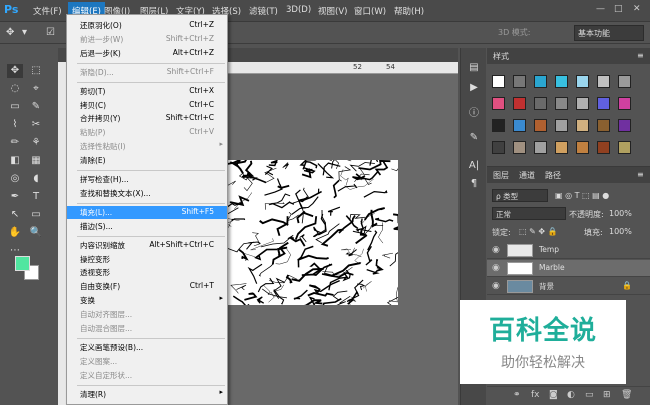 The width and height of the screenshot is (650, 405). What do you see at coordinates (147, 118) in the screenshot?
I see `edit-menu-item: 合并拷贝(Y) Shift+Ctrl+C` at bounding box center [147, 118].